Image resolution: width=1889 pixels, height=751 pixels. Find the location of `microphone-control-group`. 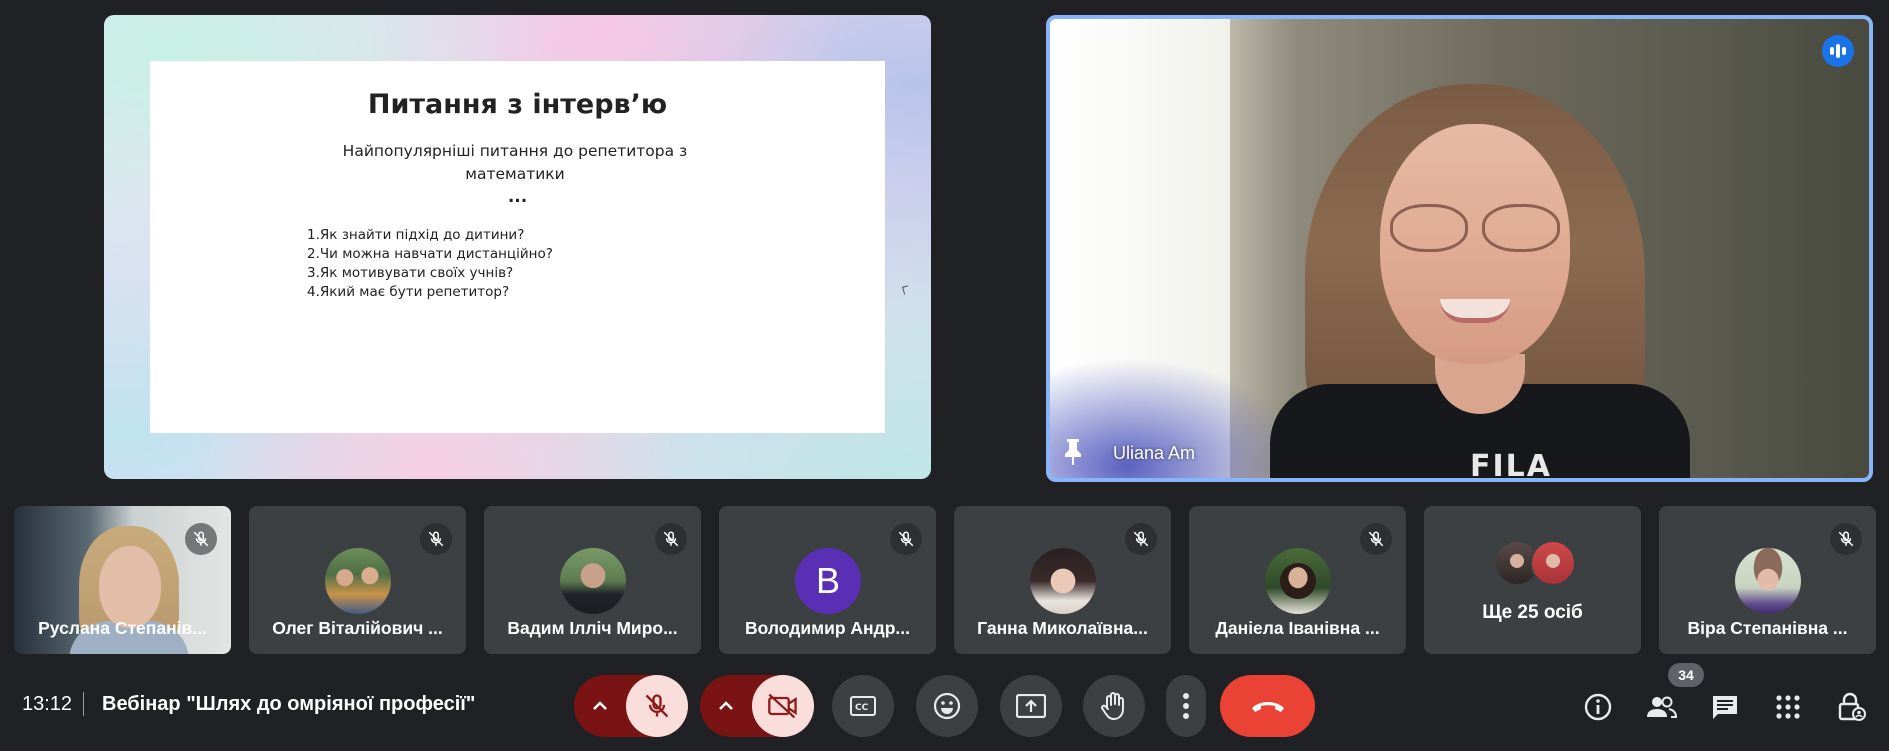

microphone-control-group is located at coordinates (631, 706).